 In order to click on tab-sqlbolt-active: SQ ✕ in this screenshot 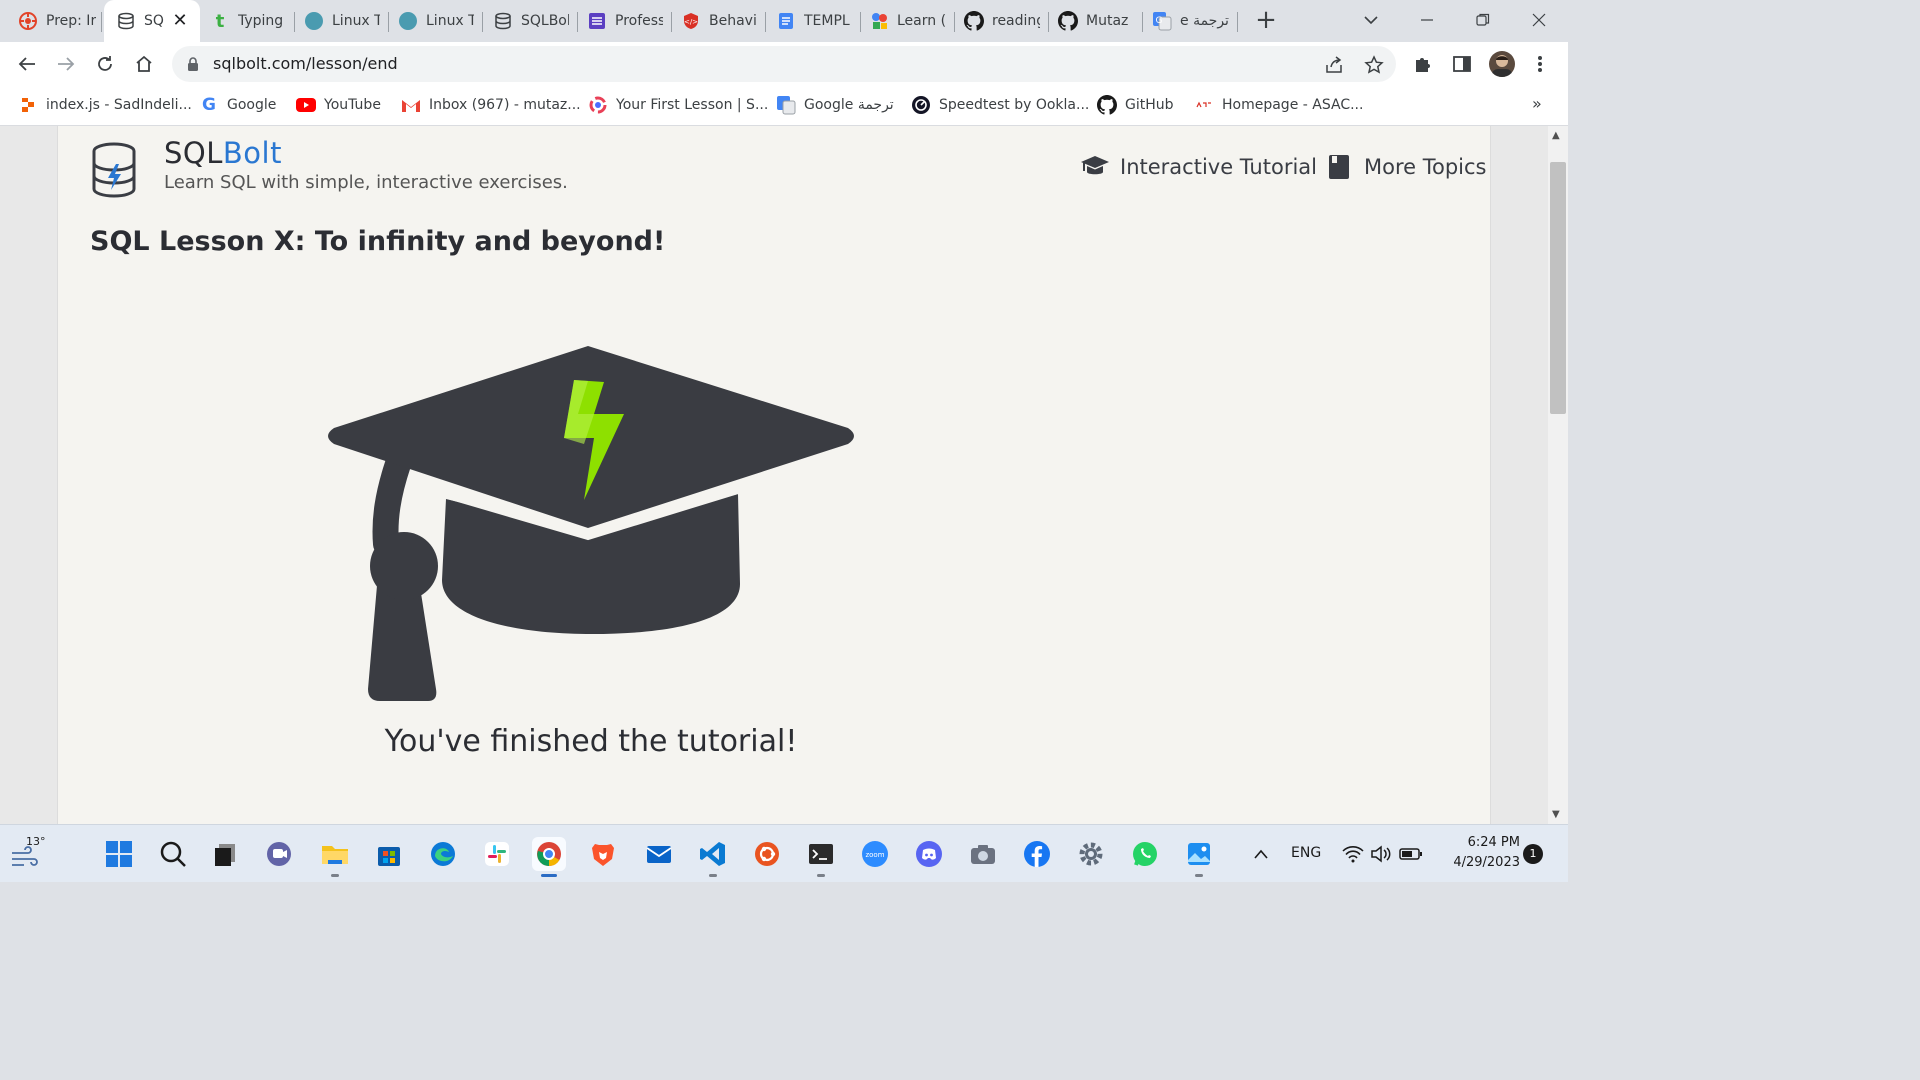, I will do `click(152, 21)`.